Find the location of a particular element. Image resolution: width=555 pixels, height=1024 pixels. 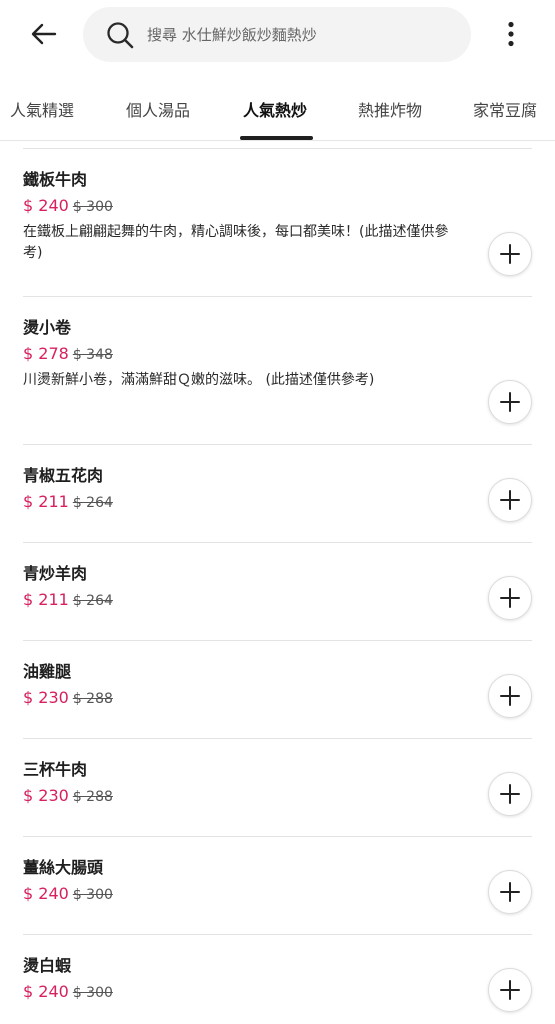

price-row: $ 278 $ 348 is located at coordinates (277, 354).